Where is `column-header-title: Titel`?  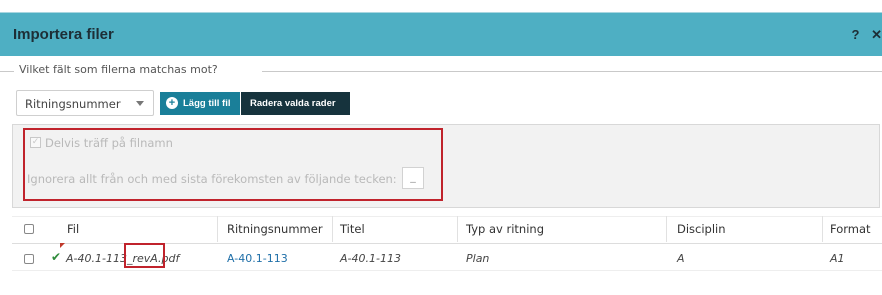
column-header-title: Titel is located at coordinates (352, 229).